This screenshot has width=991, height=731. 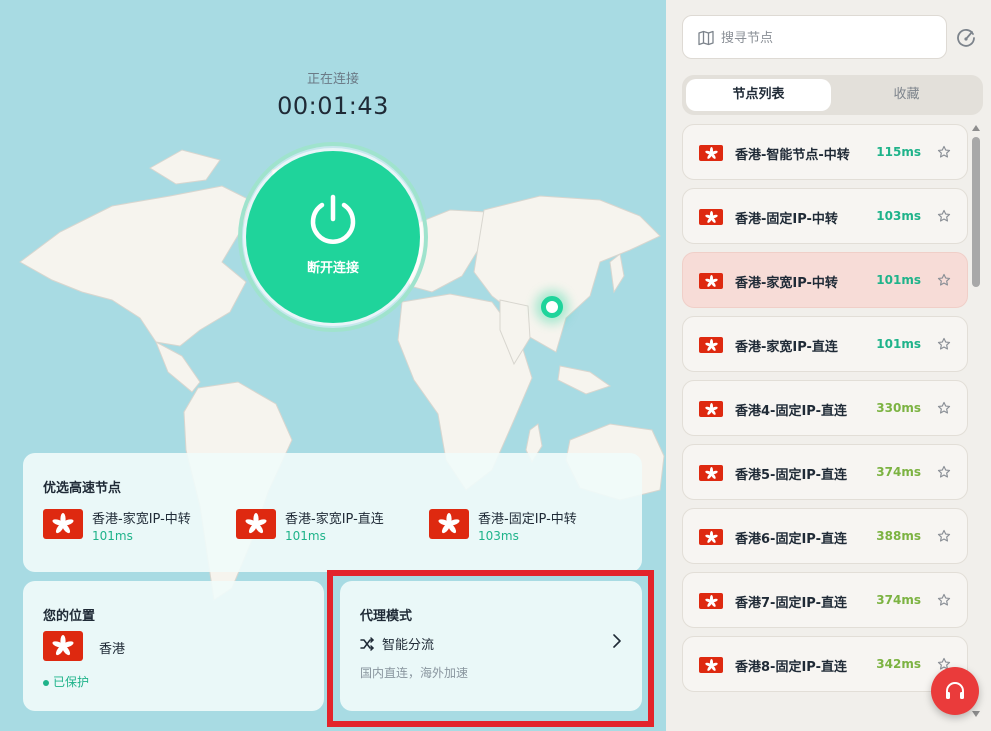 What do you see at coordinates (976, 212) in the screenshot?
I see `scrollbar-thumb` at bounding box center [976, 212].